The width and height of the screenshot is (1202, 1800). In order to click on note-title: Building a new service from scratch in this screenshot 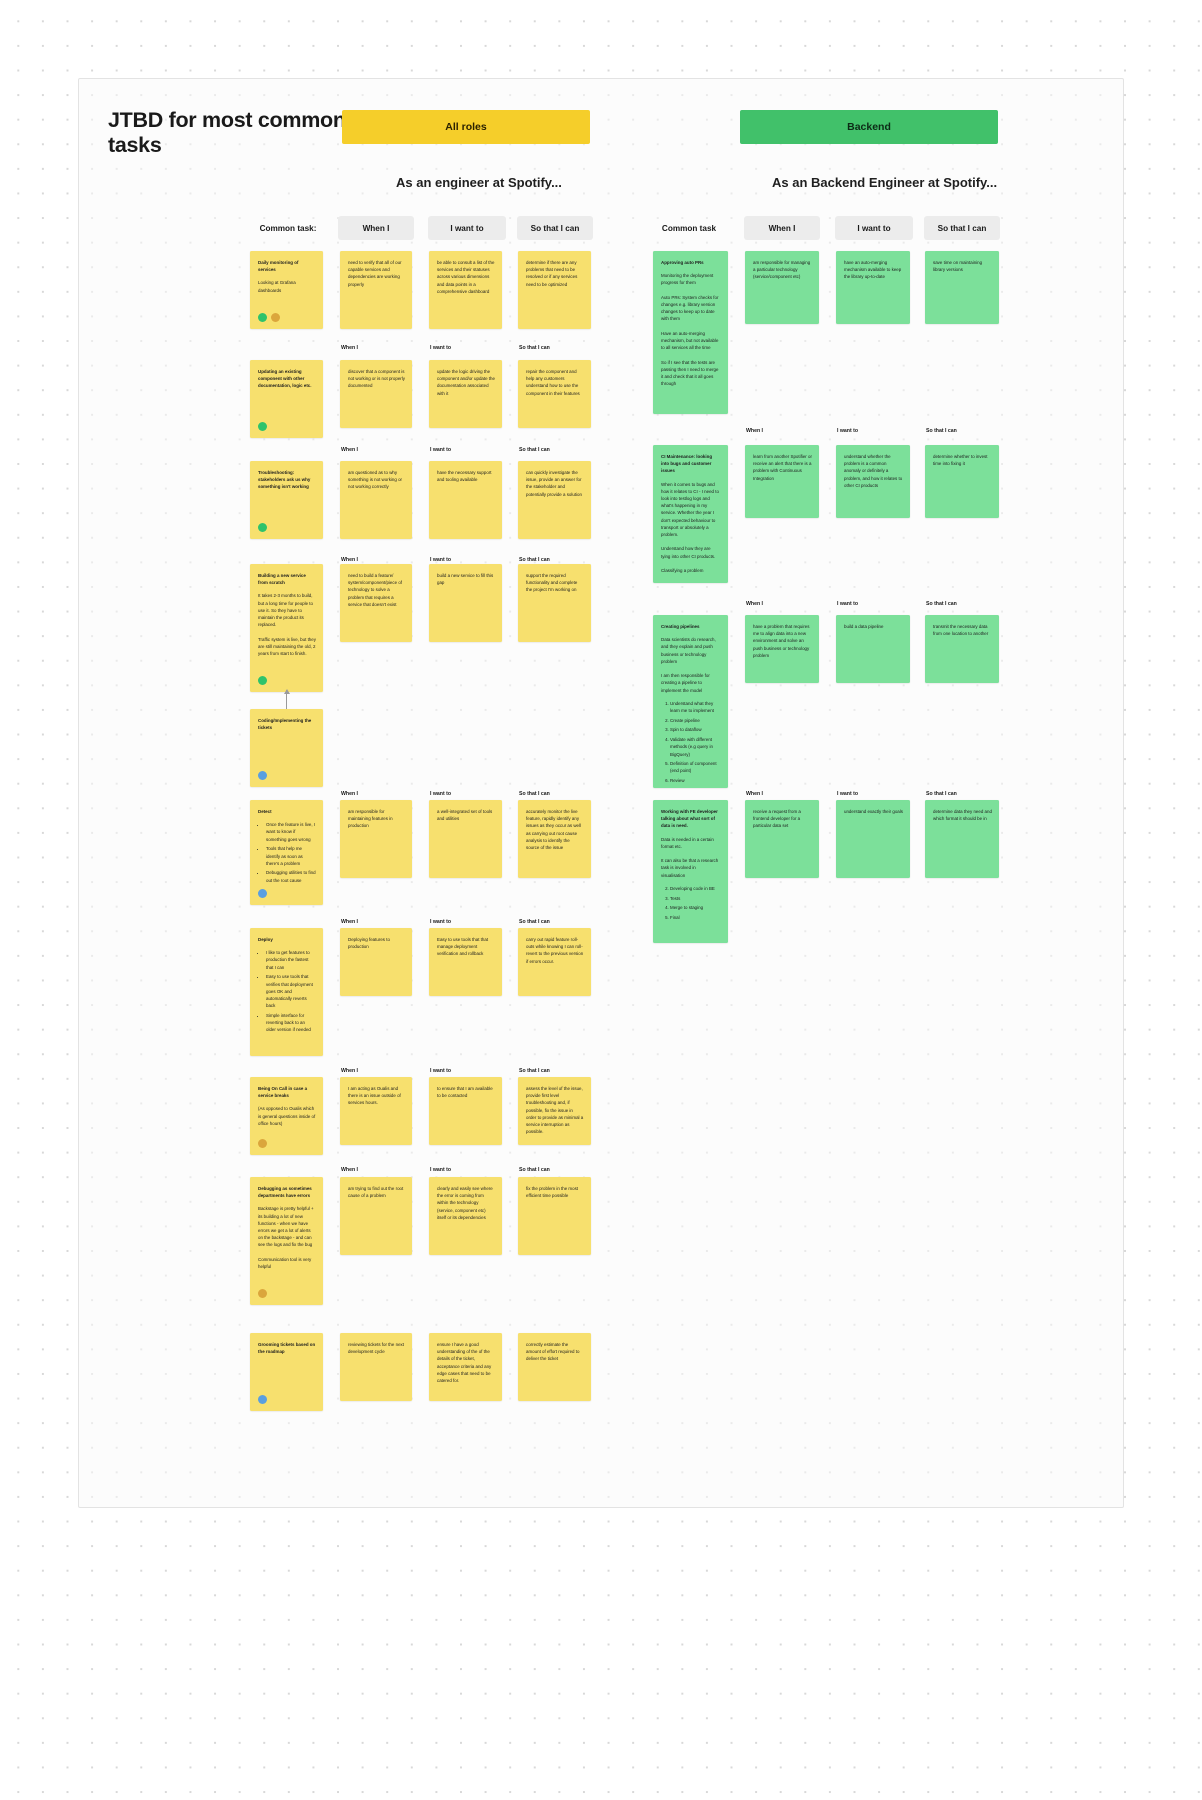, I will do `click(282, 579)`.